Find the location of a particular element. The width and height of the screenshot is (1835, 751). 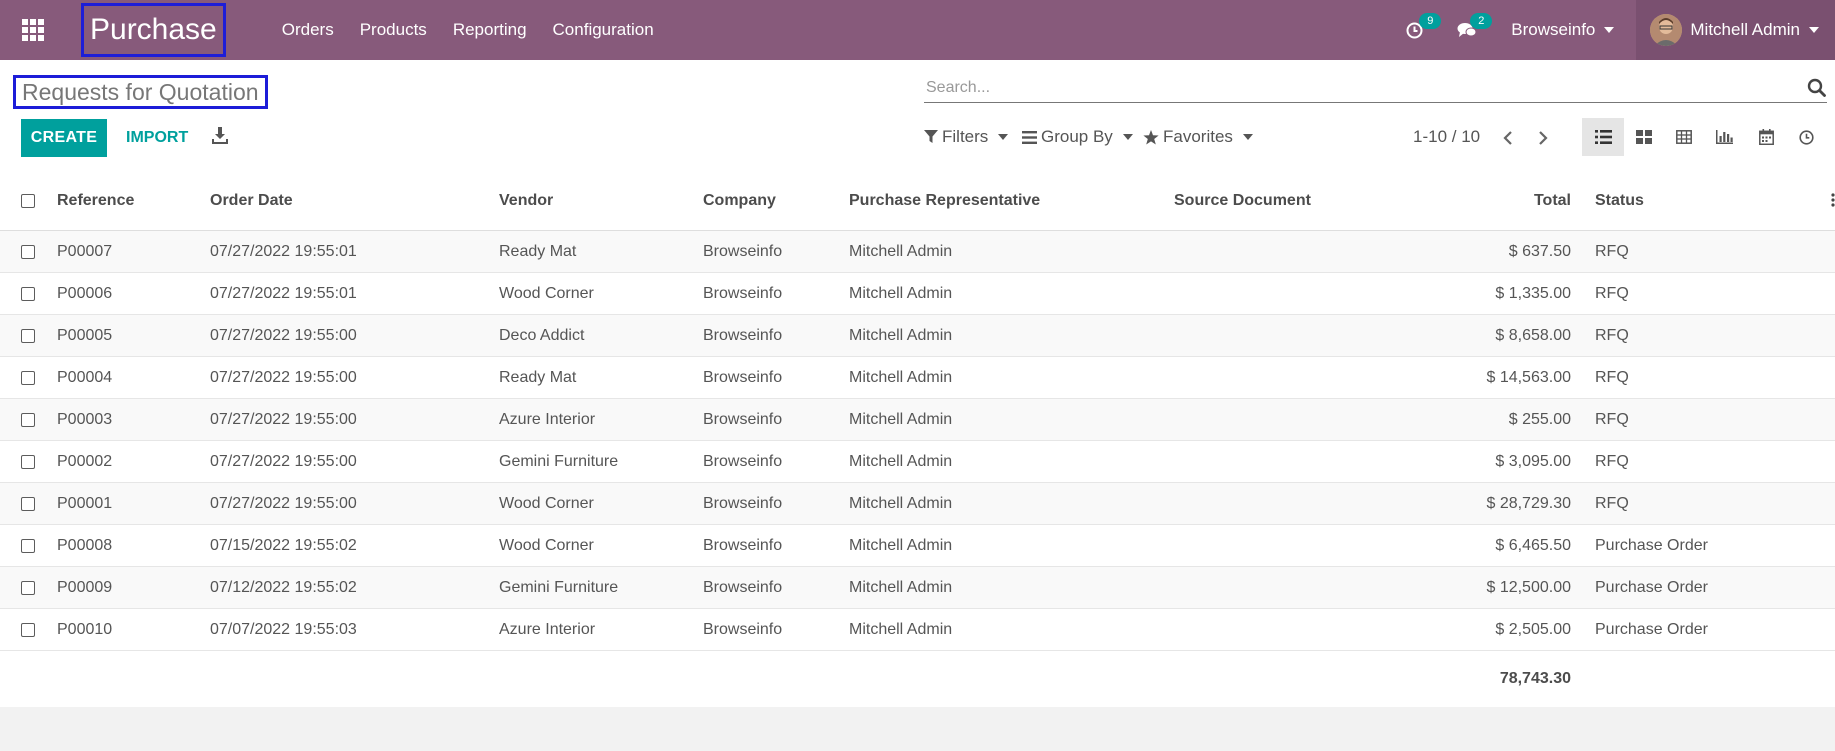

groupby-dropdown: Group By is located at coordinates (1077, 137).